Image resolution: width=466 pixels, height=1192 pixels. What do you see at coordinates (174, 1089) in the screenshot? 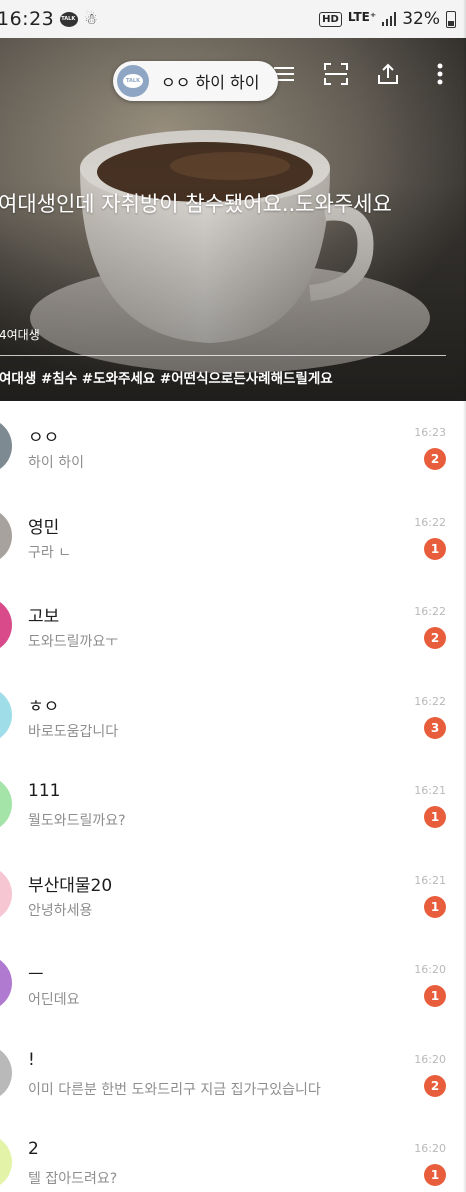
I see `chat-preview: 이미 다른분 한번 도와드리구 지금 집가구있습니다` at bounding box center [174, 1089].